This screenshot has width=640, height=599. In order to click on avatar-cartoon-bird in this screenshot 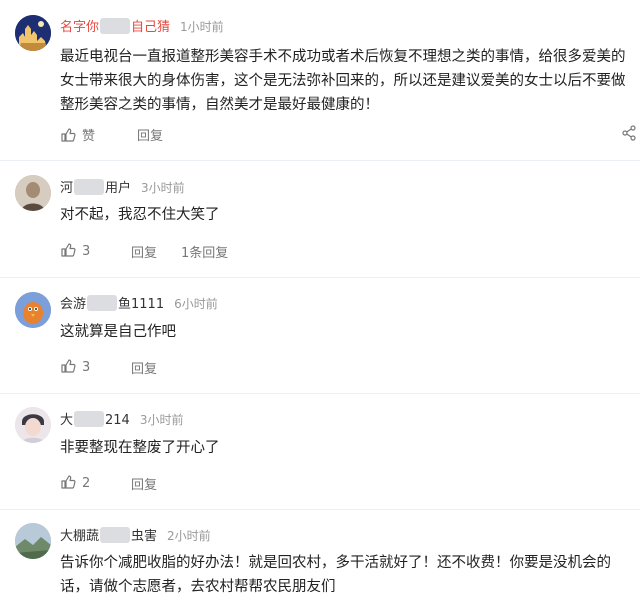, I will do `click(33, 310)`.